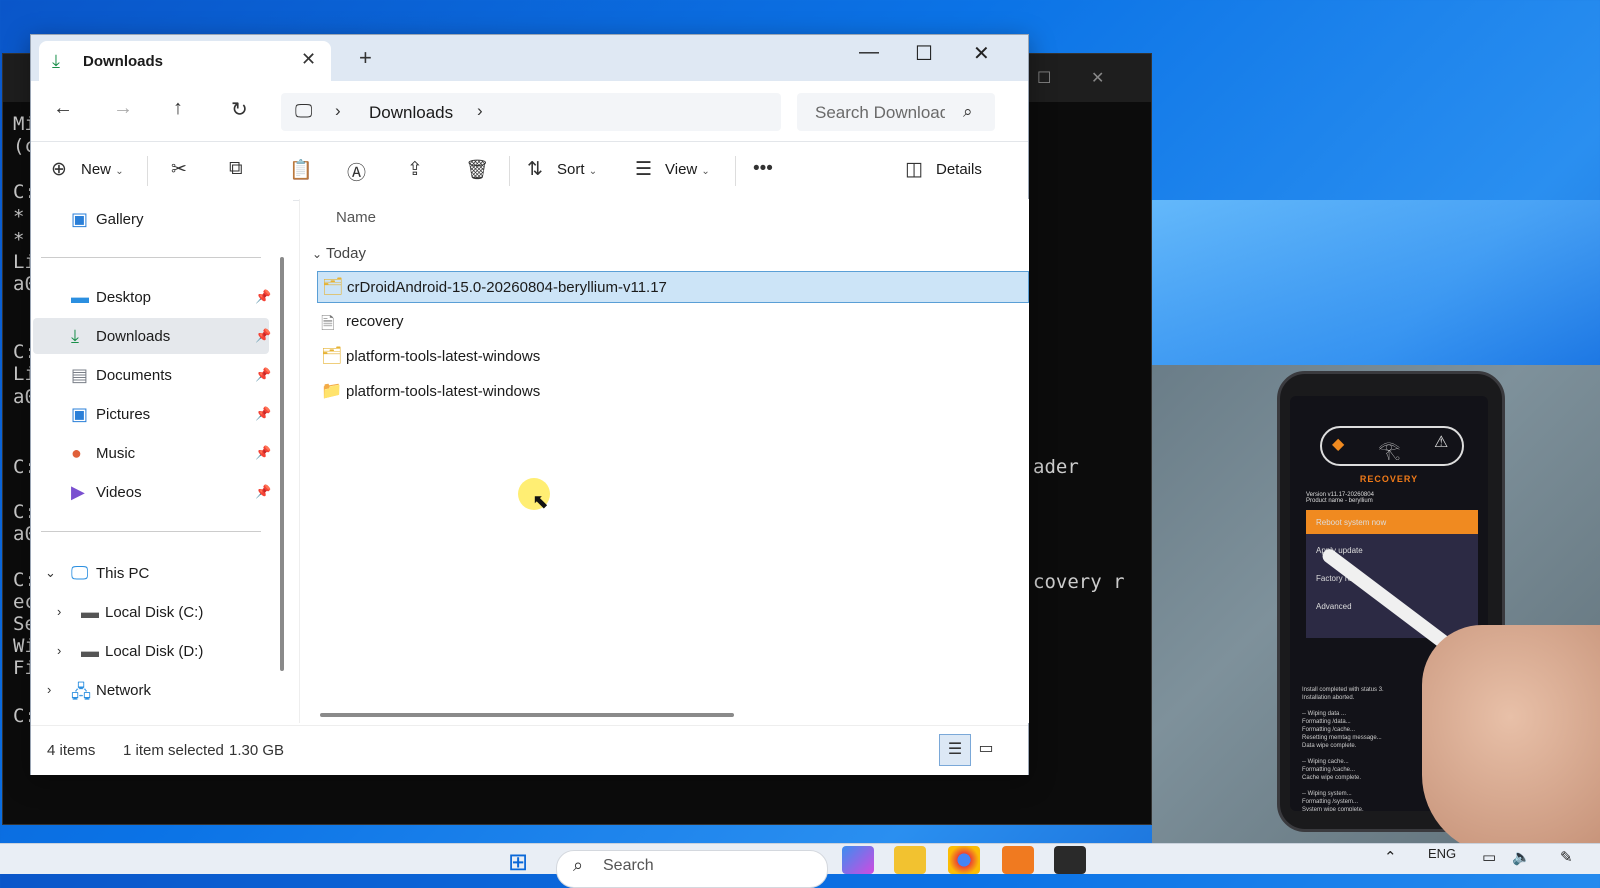  Describe the element at coordinates (1390, 857) in the screenshot. I see `chevron-up-icon: ⌃` at that location.